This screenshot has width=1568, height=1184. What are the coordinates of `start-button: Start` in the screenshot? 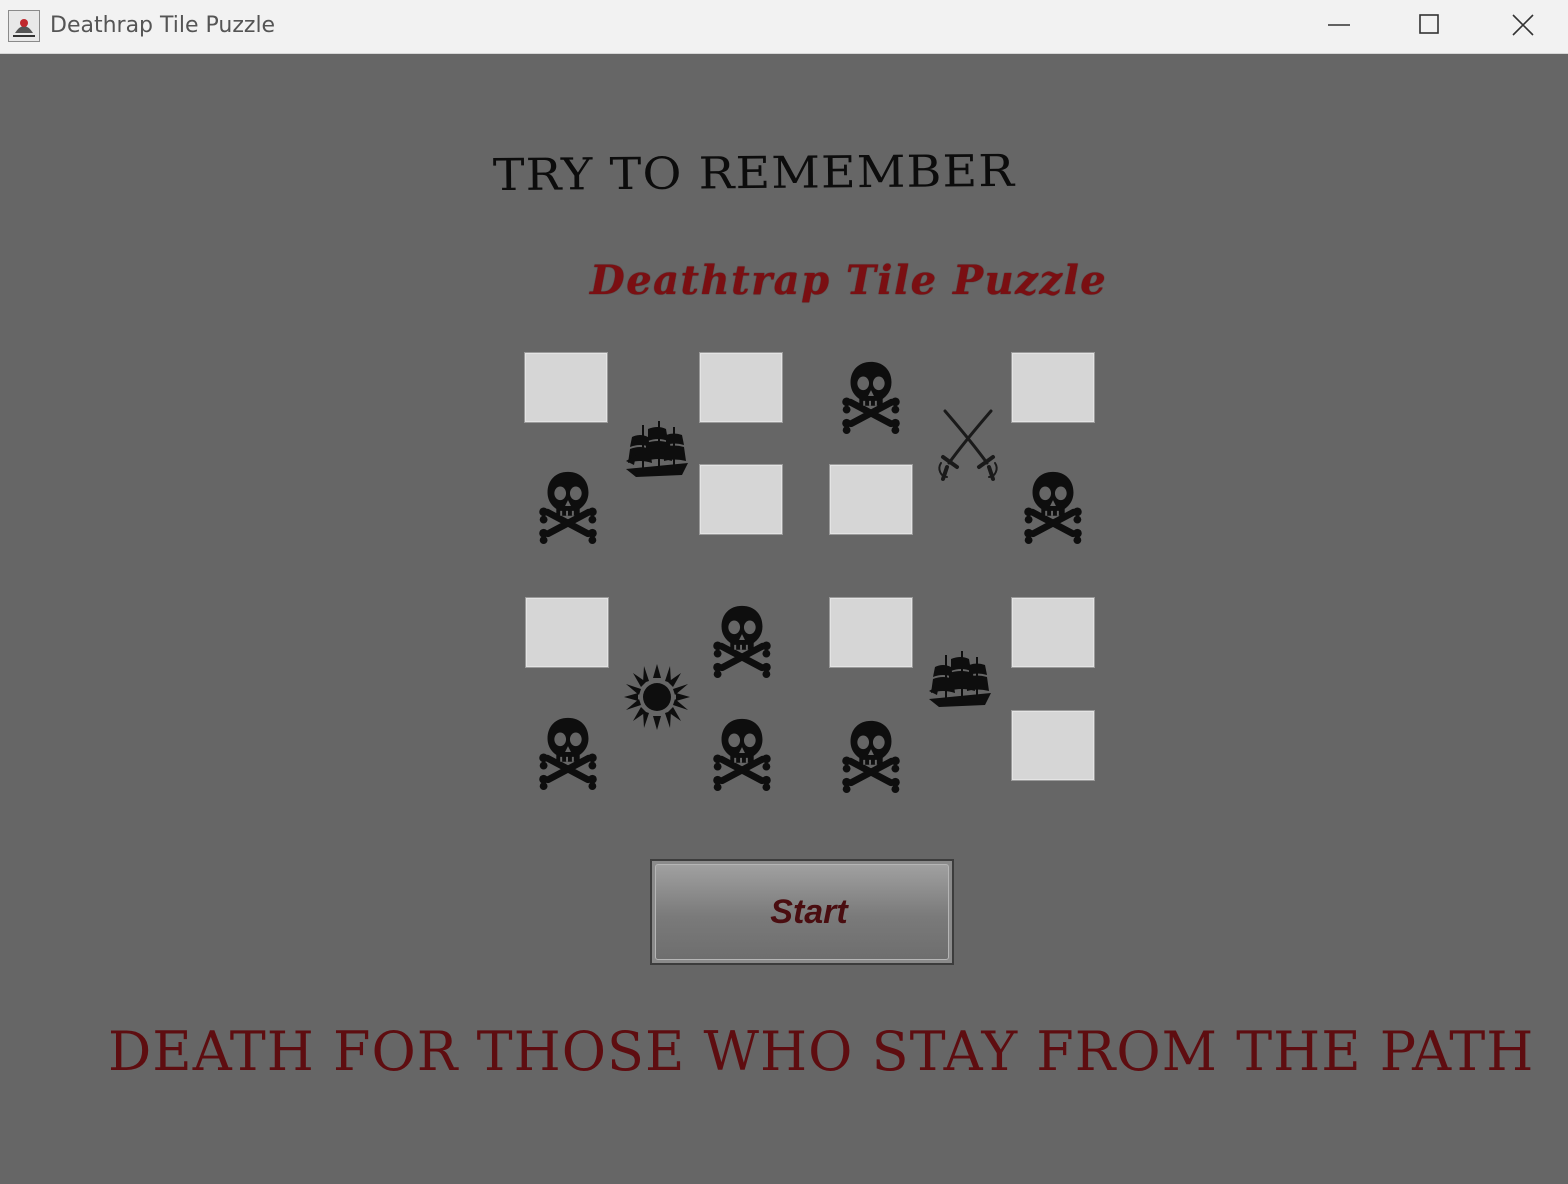 It's located at (802, 912).